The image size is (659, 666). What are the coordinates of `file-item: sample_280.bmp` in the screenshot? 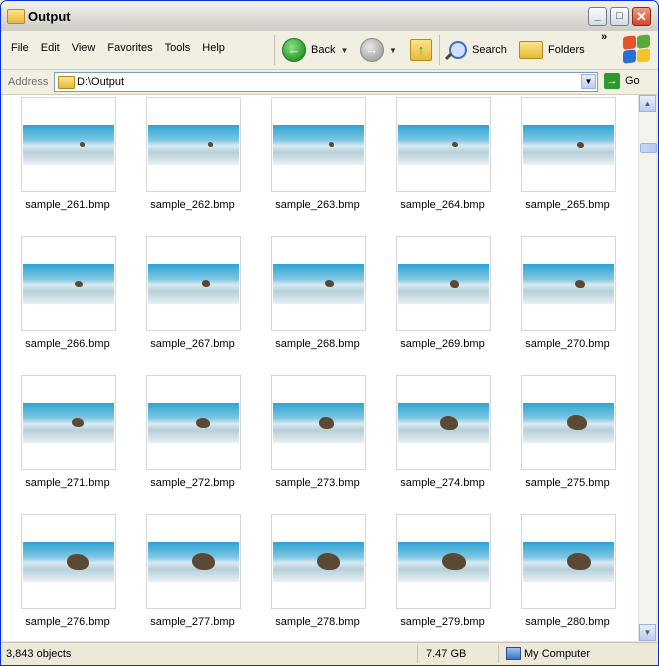 It's located at (565, 576).